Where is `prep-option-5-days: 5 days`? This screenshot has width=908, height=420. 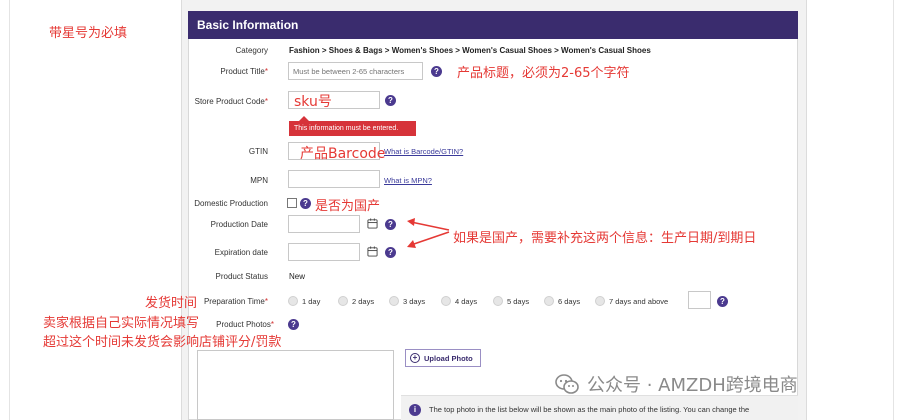
prep-option-5-days: 5 days is located at coordinates (511, 301).